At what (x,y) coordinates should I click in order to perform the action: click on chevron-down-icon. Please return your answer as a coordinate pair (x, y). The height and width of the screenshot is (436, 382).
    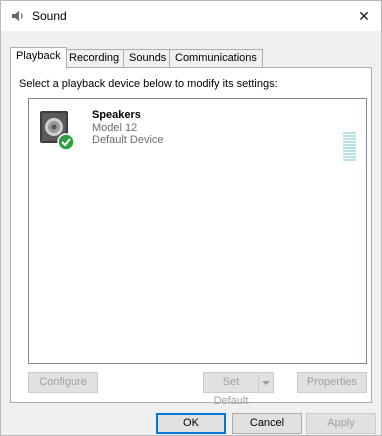
    Looking at the image, I should click on (266, 383).